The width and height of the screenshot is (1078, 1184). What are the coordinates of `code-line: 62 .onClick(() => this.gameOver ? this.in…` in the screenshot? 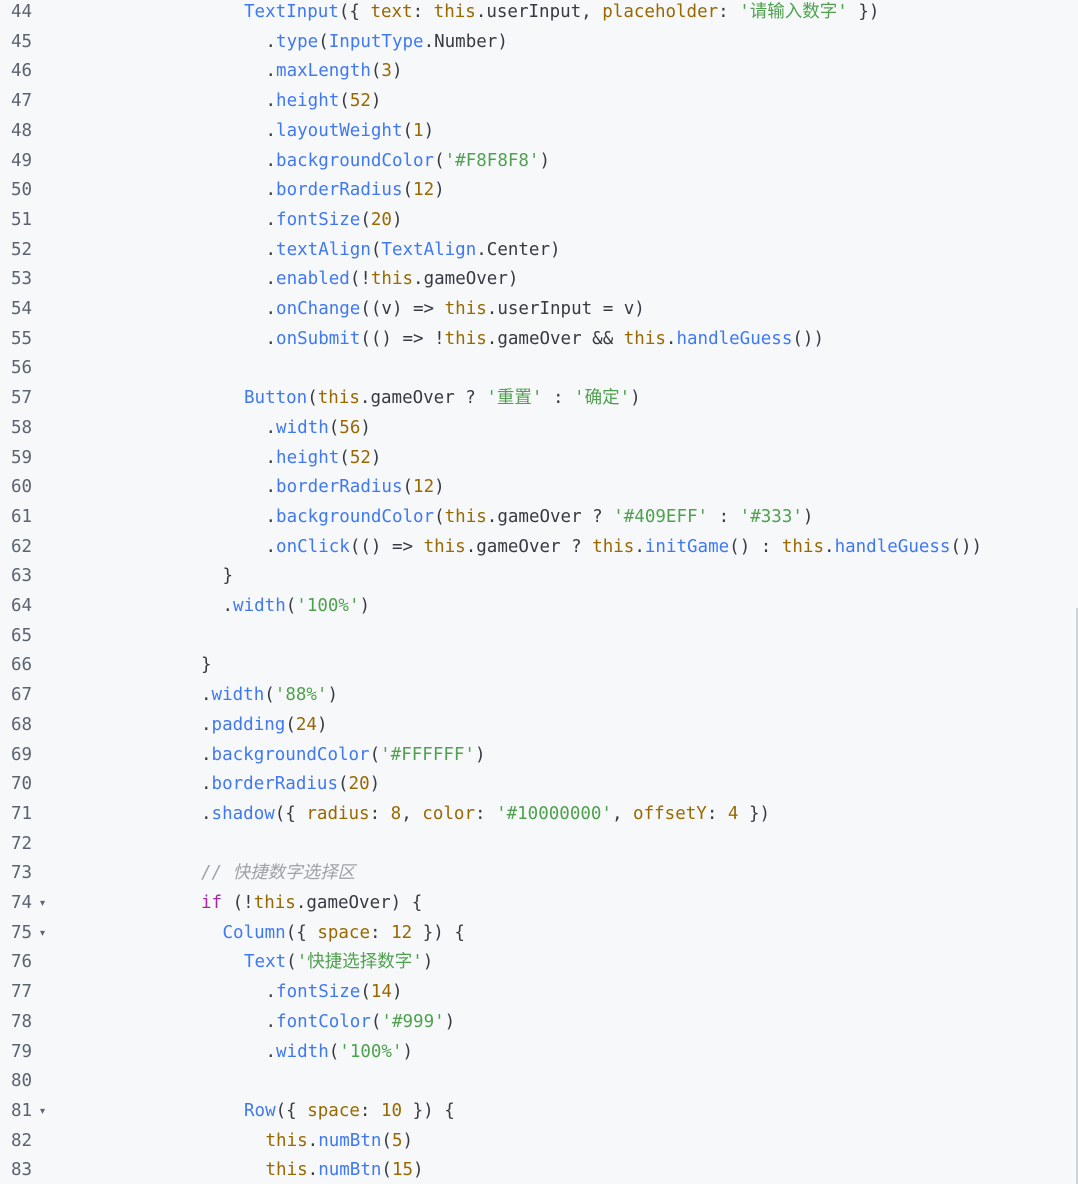 It's located at (539, 548).